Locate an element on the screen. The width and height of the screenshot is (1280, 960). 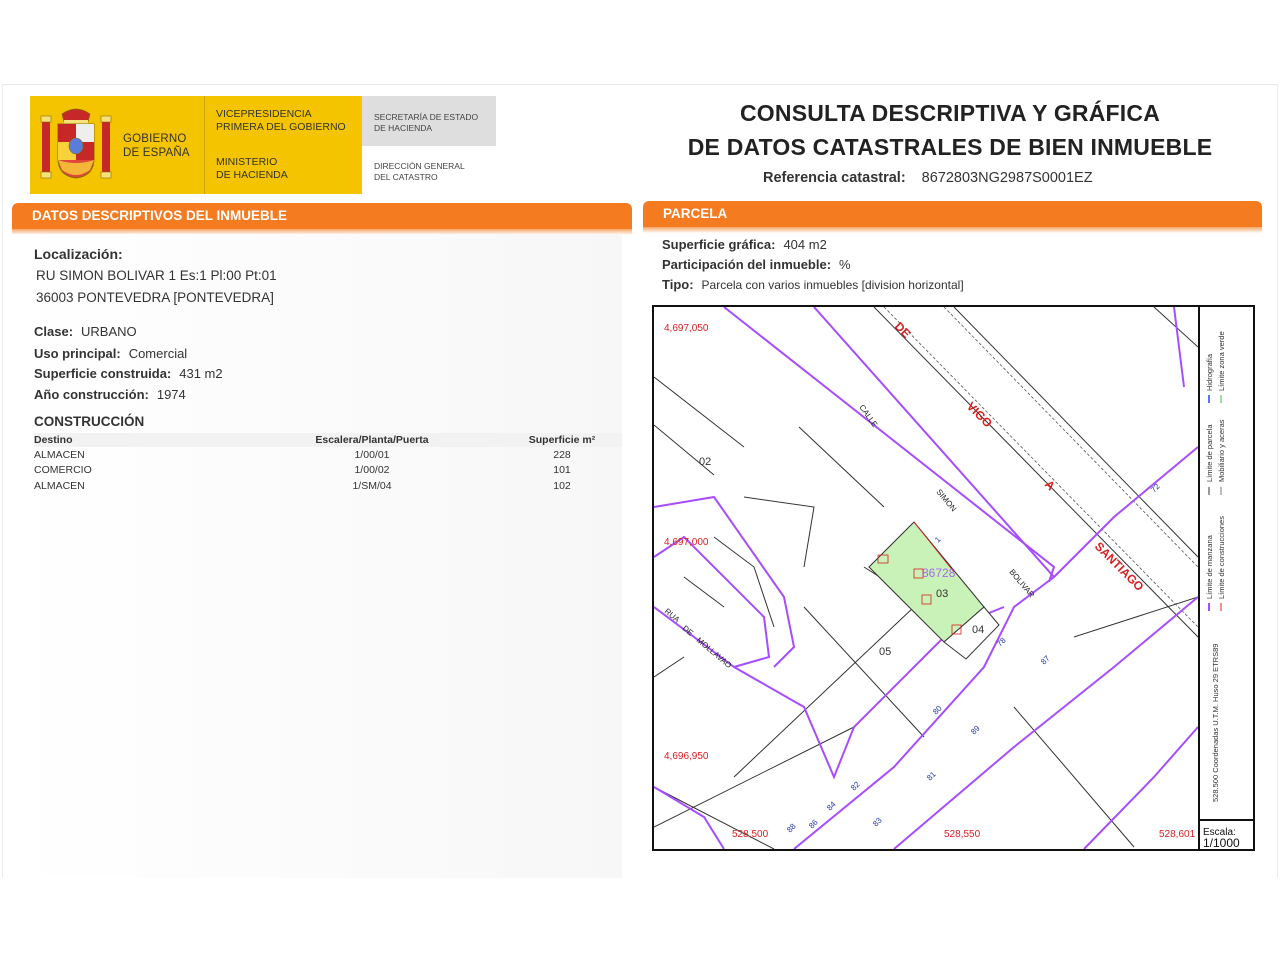
street-de: DE is located at coordinates (903, 330).